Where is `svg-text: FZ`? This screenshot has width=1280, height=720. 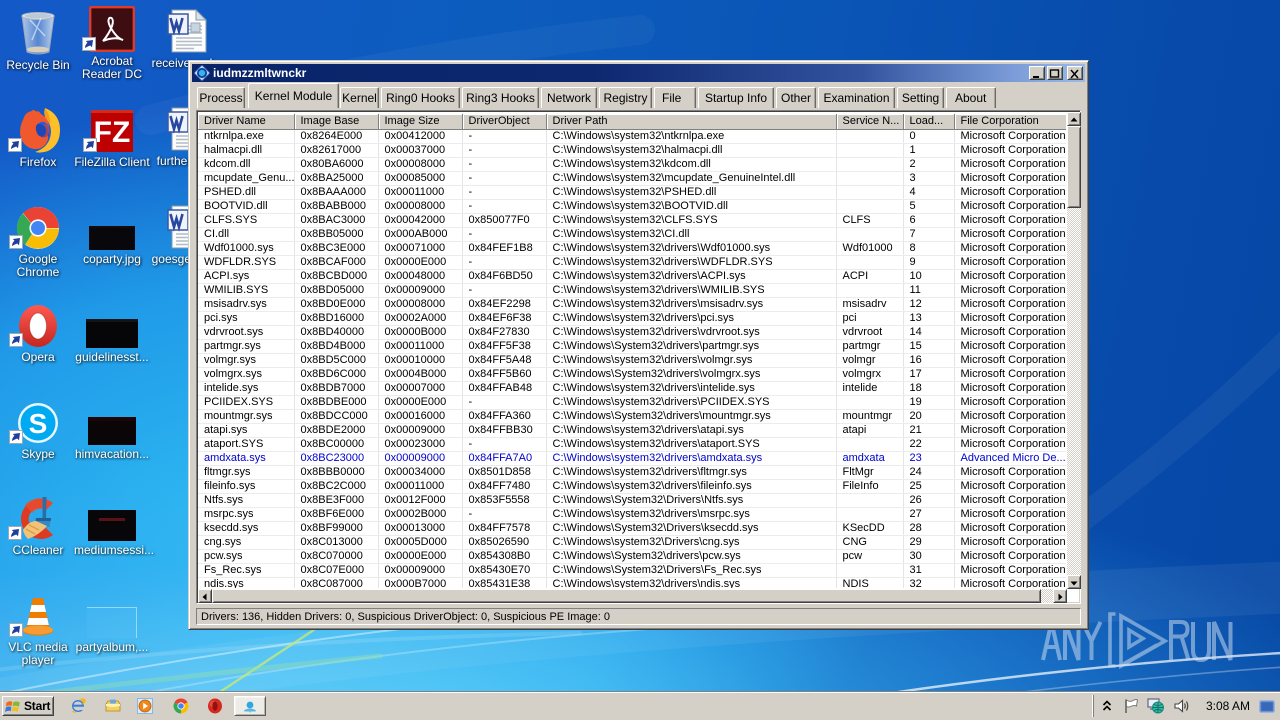 svg-text: FZ is located at coordinates (112, 132).